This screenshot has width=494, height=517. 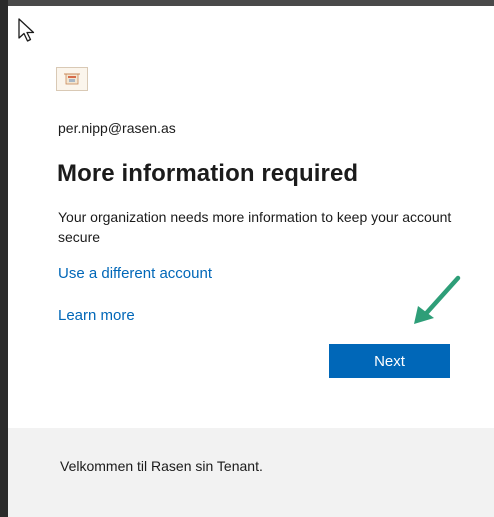 What do you see at coordinates (135, 273) in the screenshot?
I see `use-different-account-link: Use a different account` at bounding box center [135, 273].